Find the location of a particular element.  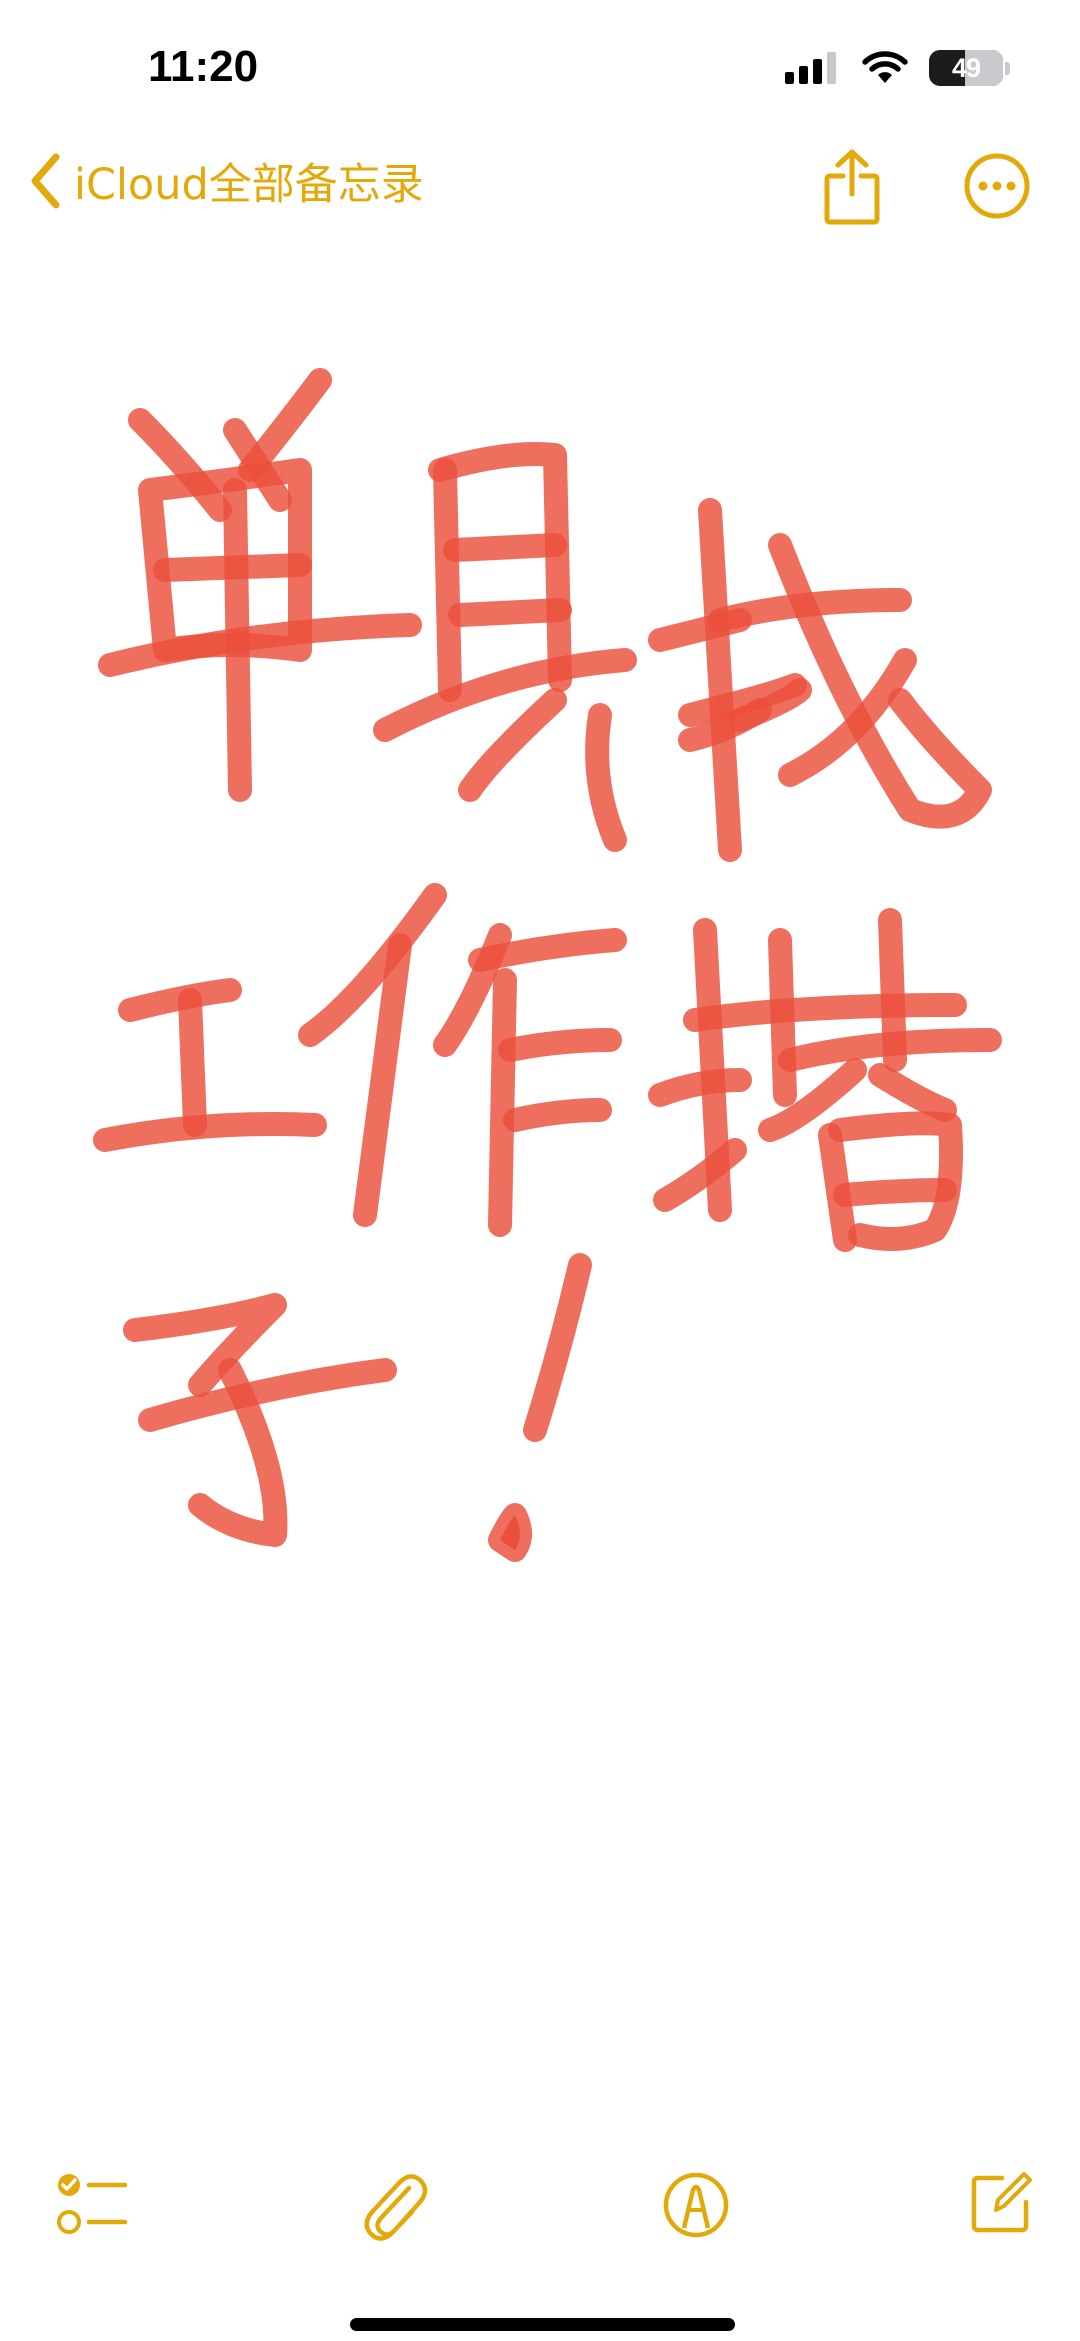

checklist-icon is located at coordinates (92, 2205).